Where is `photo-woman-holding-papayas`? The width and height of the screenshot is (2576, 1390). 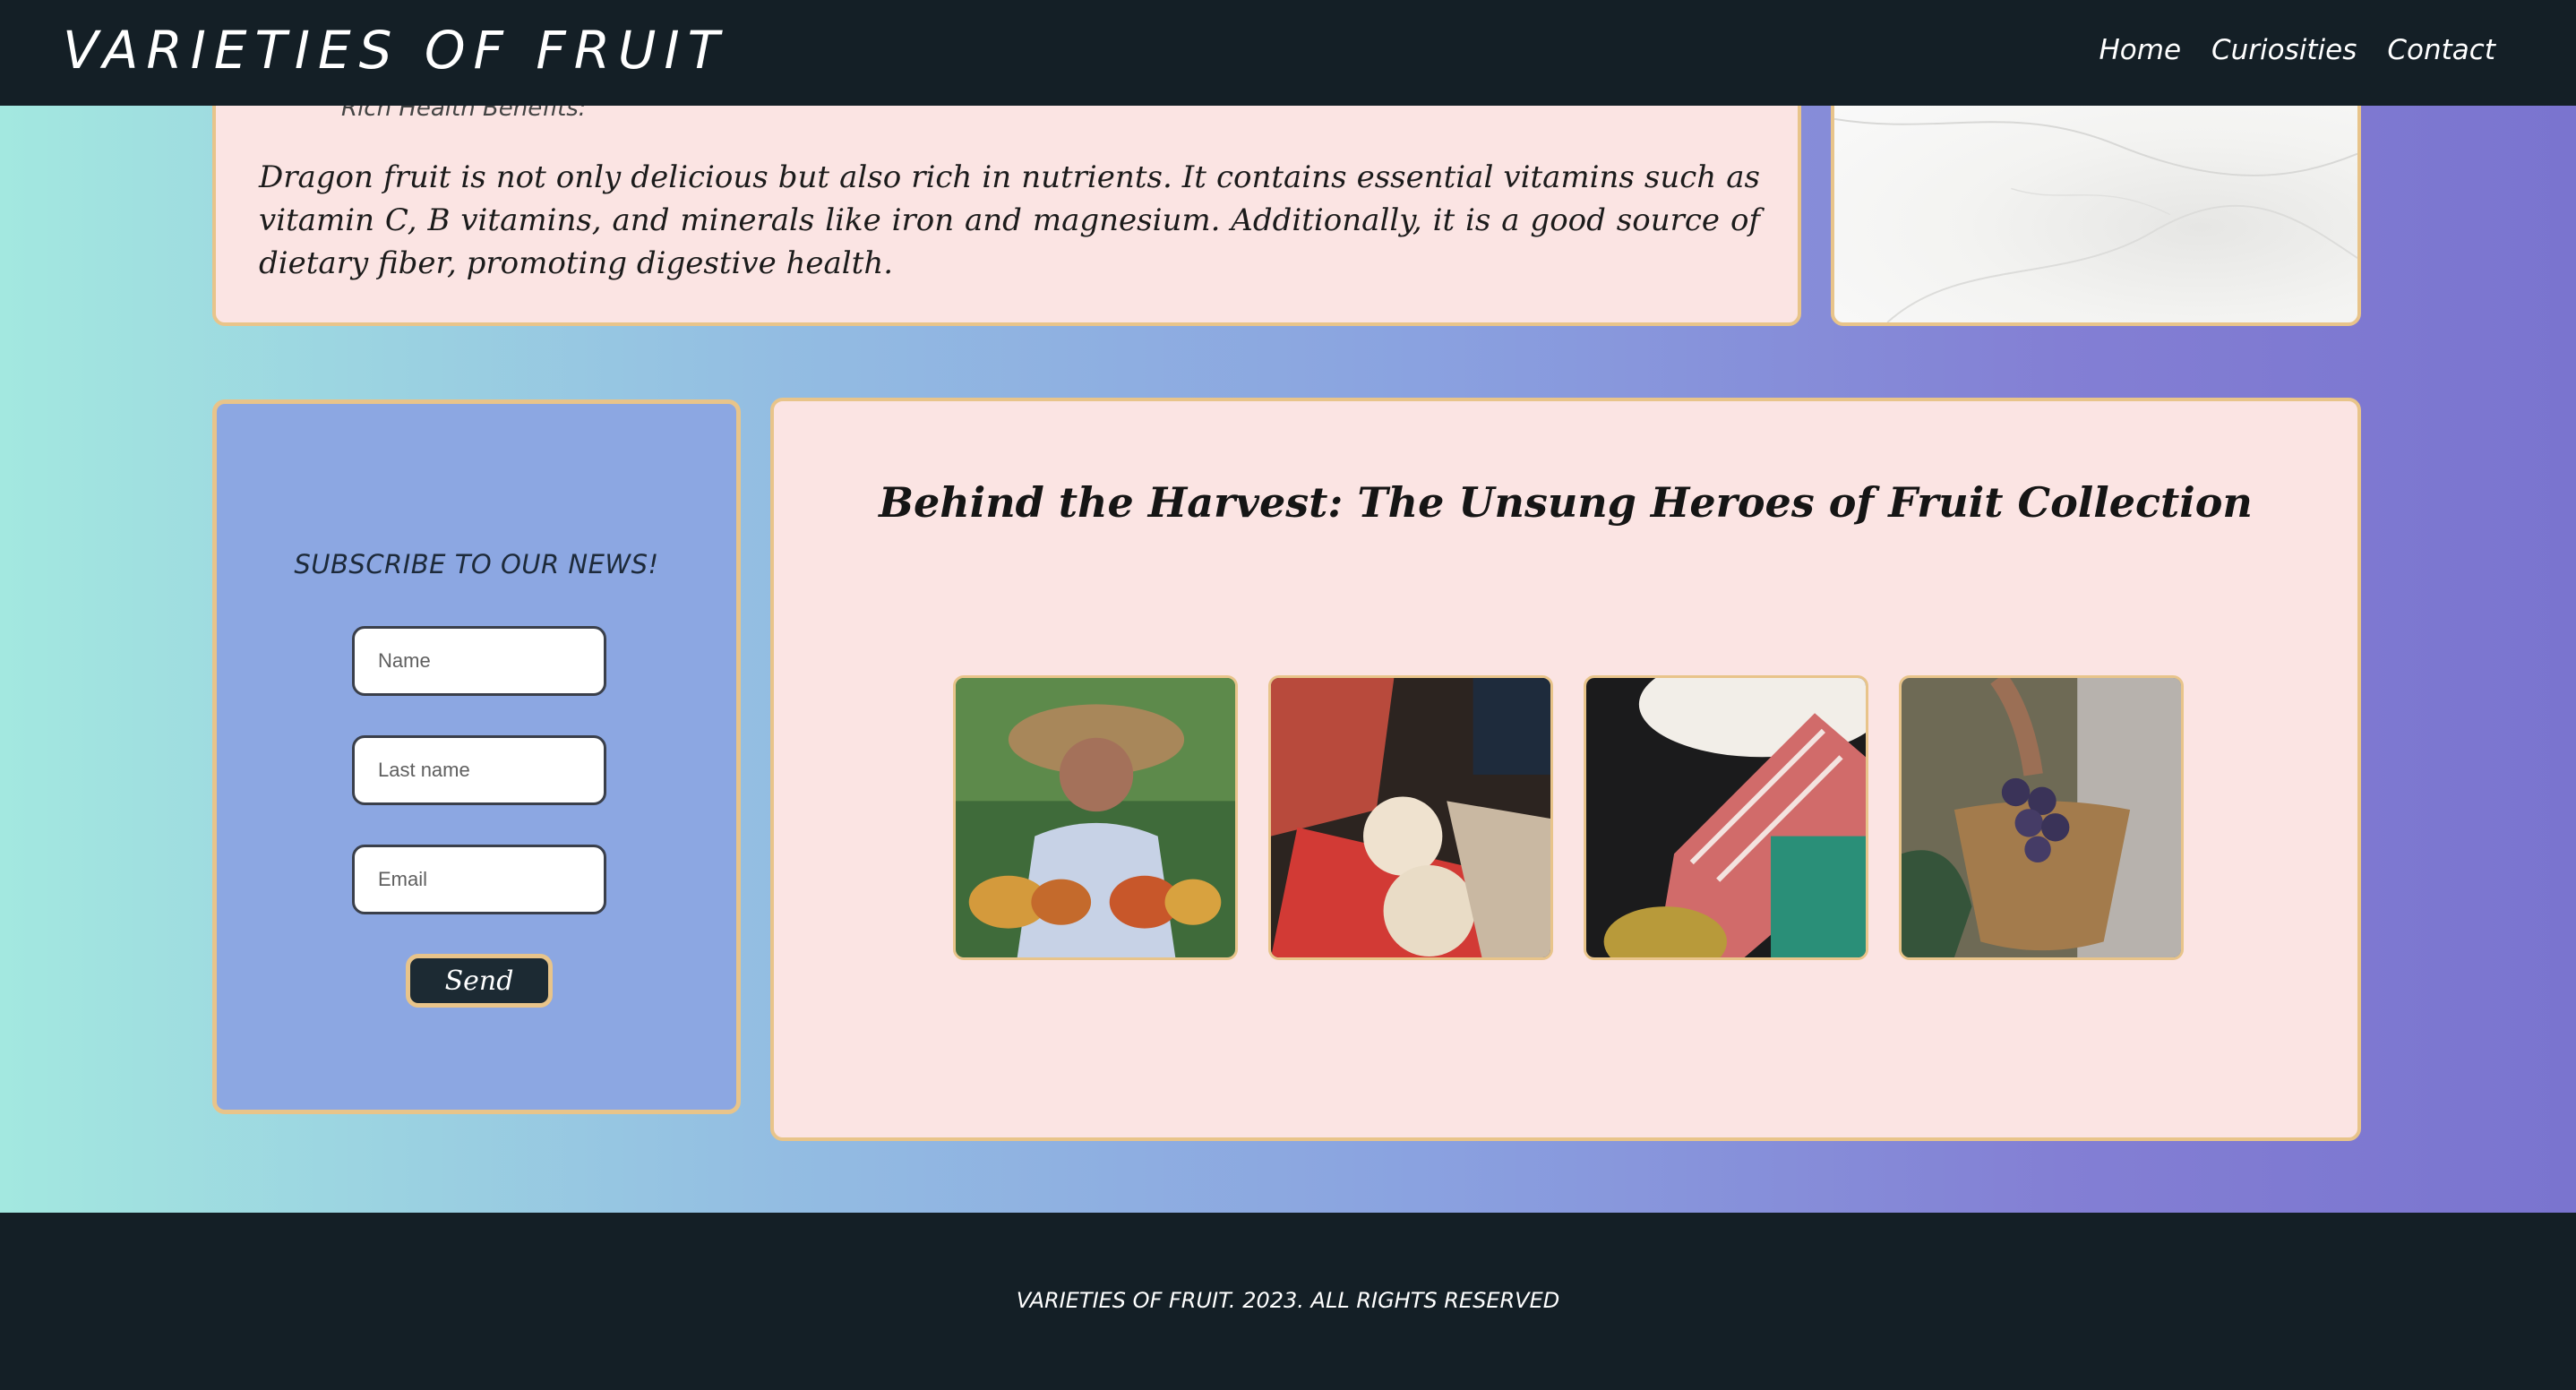 photo-woman-holding-papayas is located at coordinates (1095, 818).